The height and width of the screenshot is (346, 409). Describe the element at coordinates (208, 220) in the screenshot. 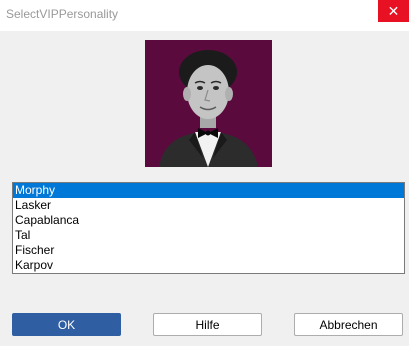

I see `list-item-capablanca: Capablanca` at that location.